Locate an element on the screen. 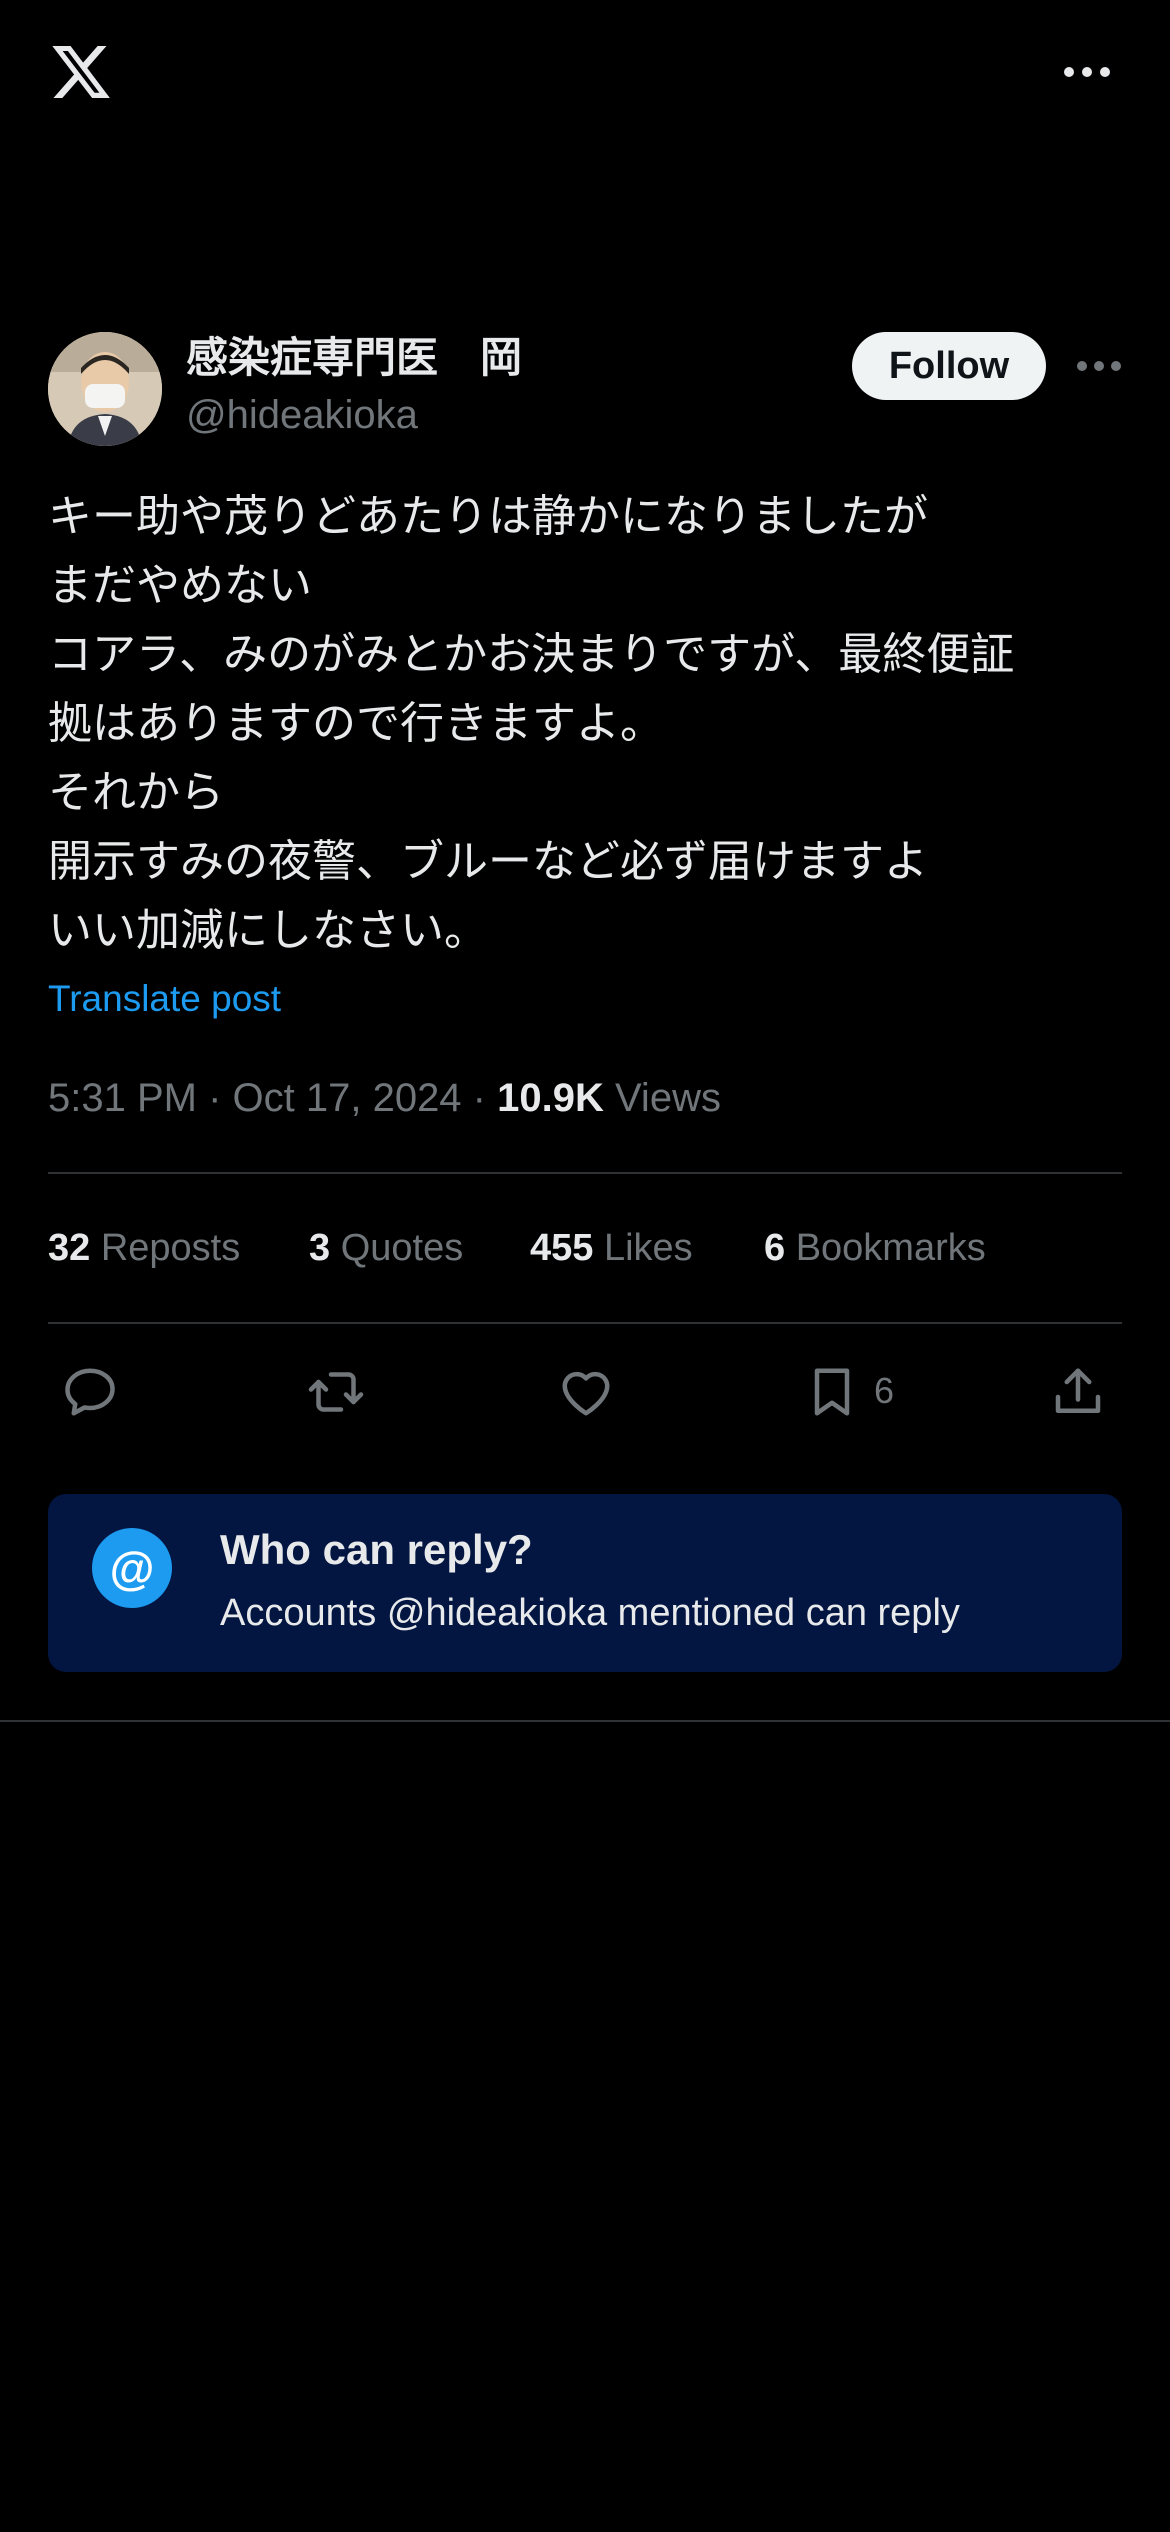 This screenshot has height=2532, width=1170. post-text-line: それから is located at coordinates (136, 792).